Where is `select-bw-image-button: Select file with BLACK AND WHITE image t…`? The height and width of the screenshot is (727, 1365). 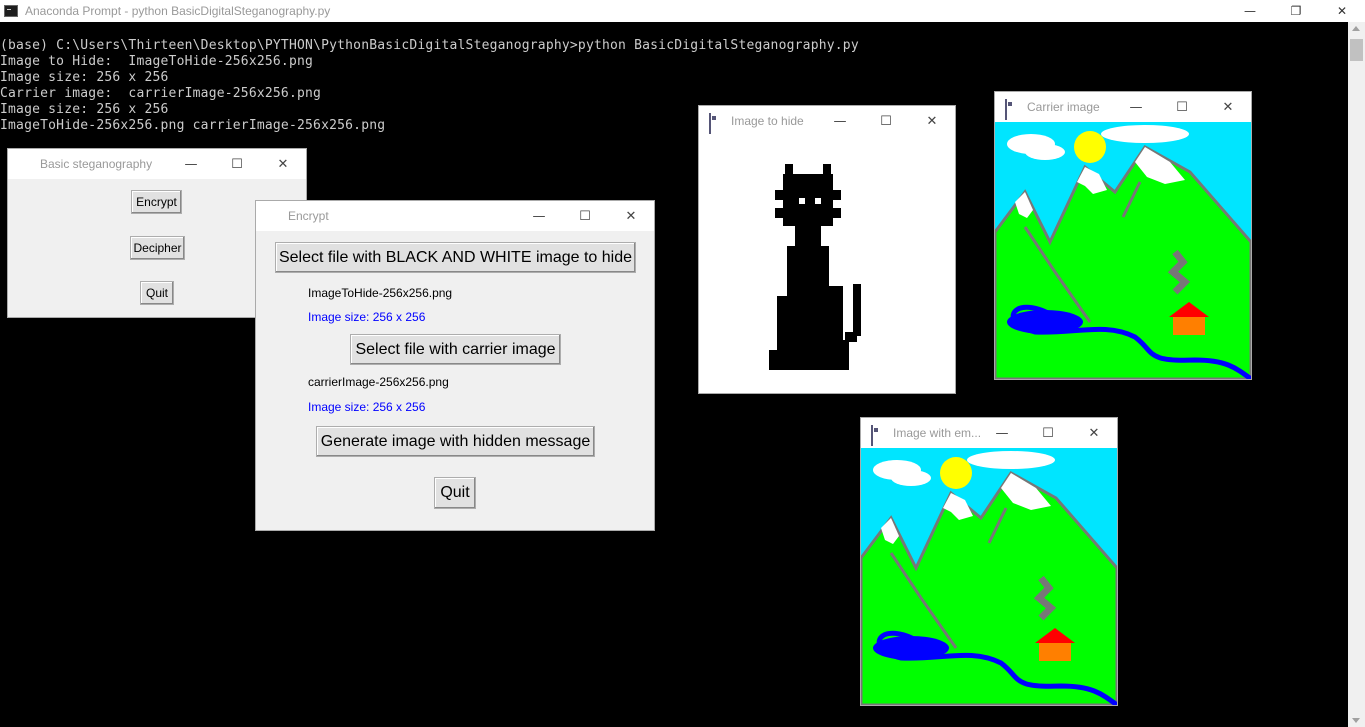
select-bw-image-button: Select file with BLACK AND WHITE image t… is located at coordinates (455, 257).